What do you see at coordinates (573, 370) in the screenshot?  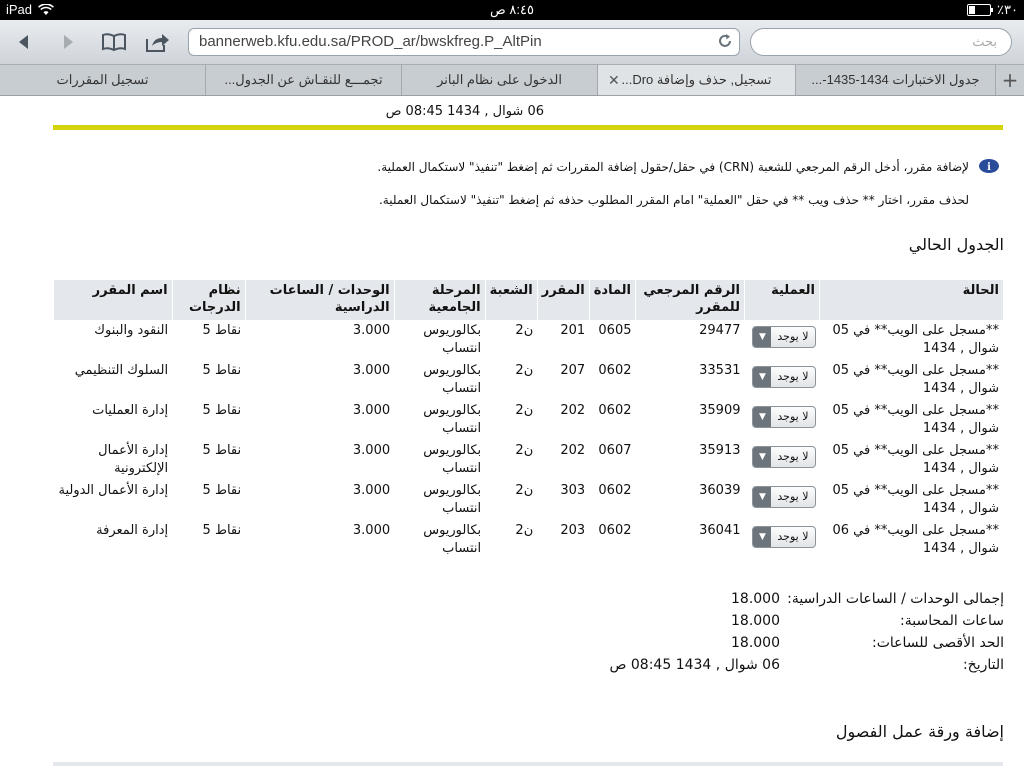 I see `row-course: 207` at bounding box center [573, 370].